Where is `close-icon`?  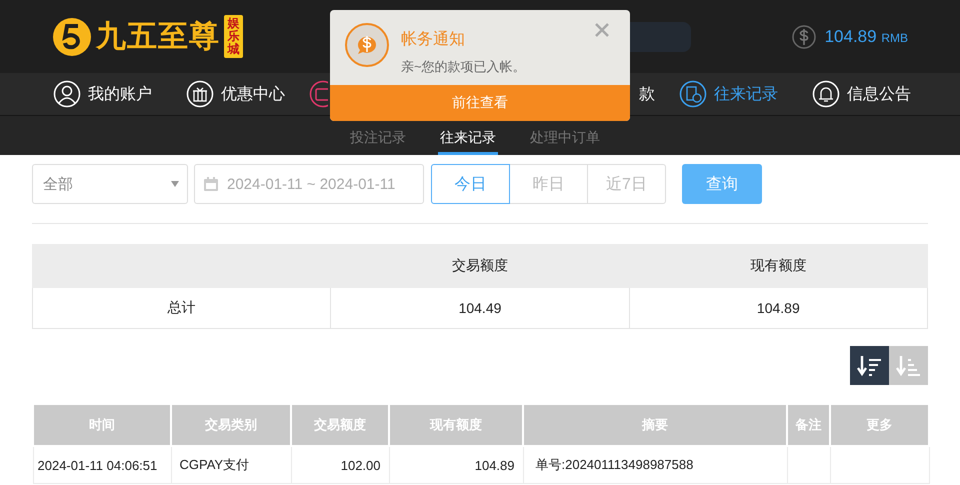 close-icon is located at coordinates (602, 30).